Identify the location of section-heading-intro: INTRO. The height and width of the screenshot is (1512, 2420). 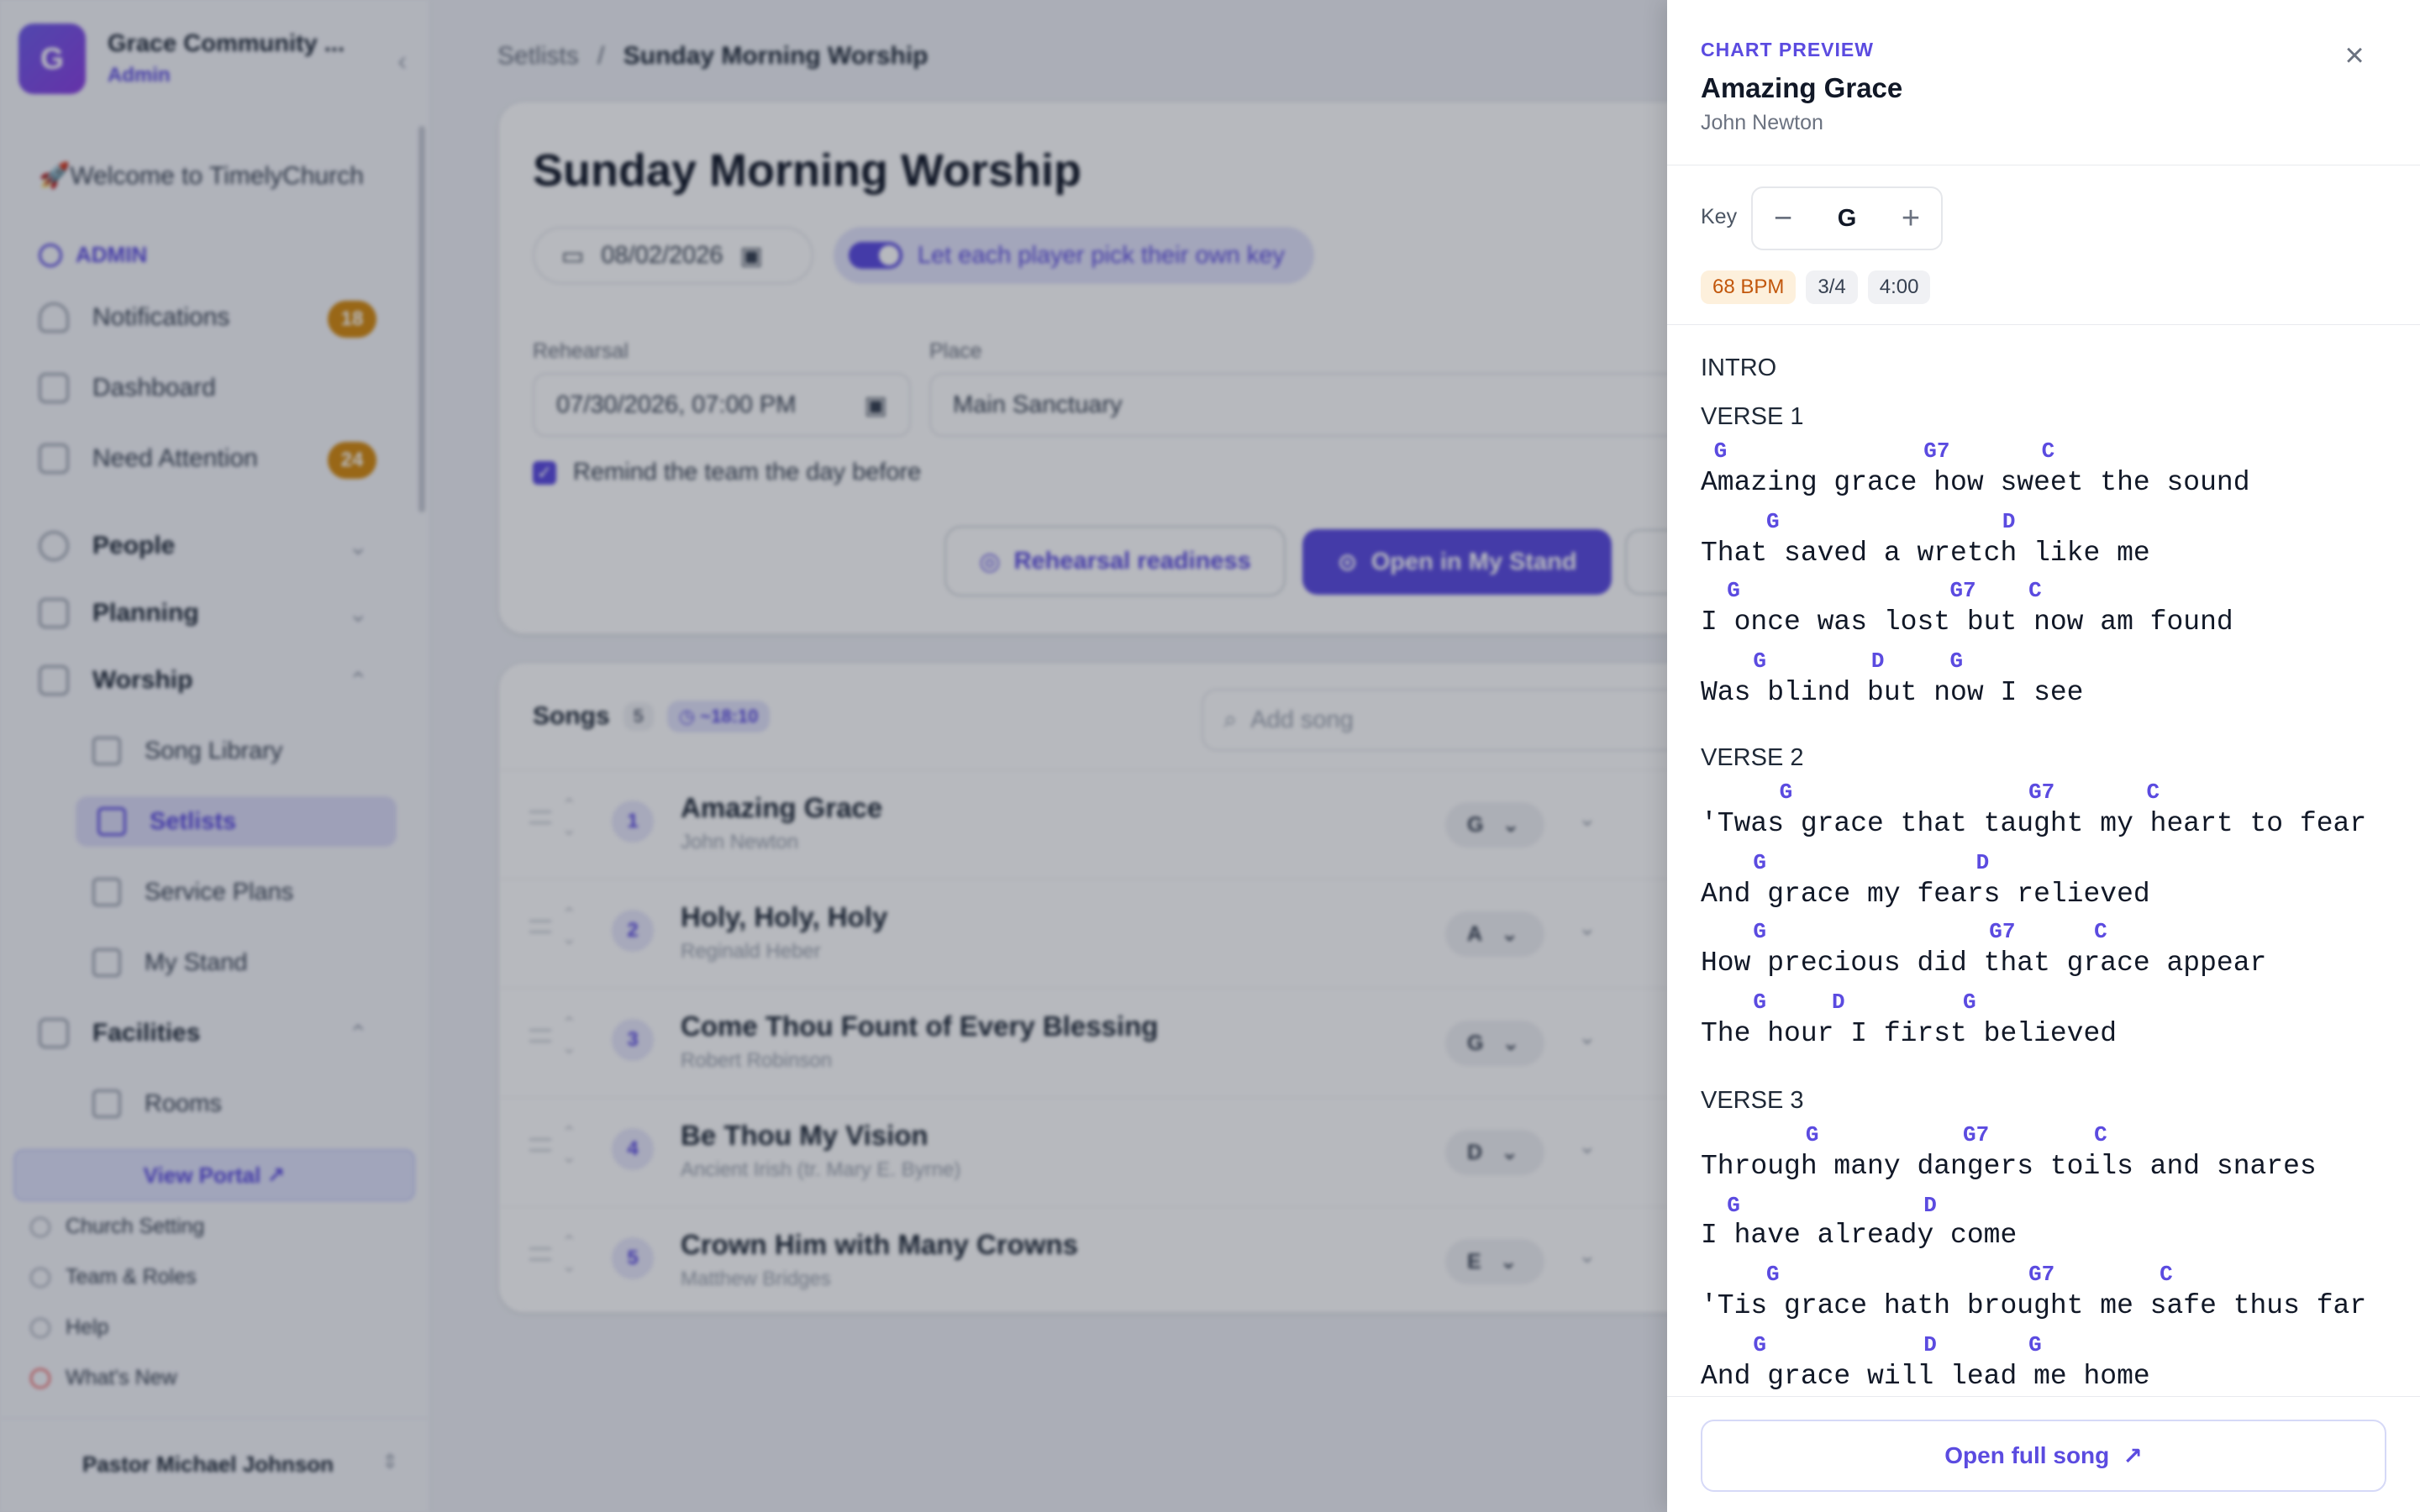
(1739, 367).